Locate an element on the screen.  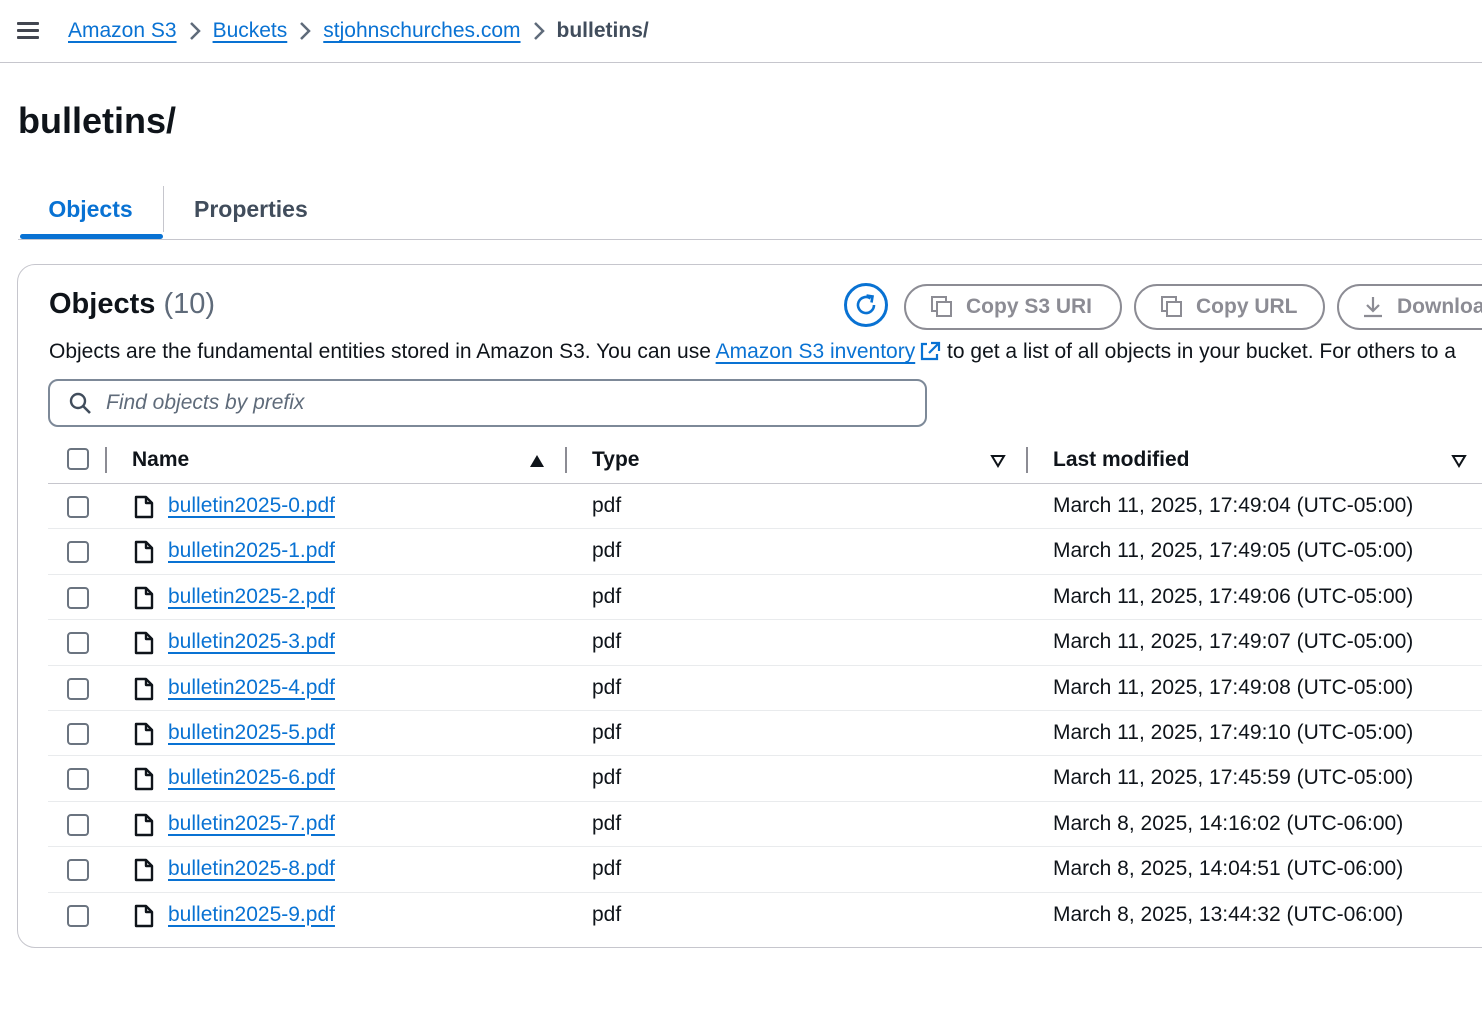
download-button: Downloa is located at coordinates (1409, 307).